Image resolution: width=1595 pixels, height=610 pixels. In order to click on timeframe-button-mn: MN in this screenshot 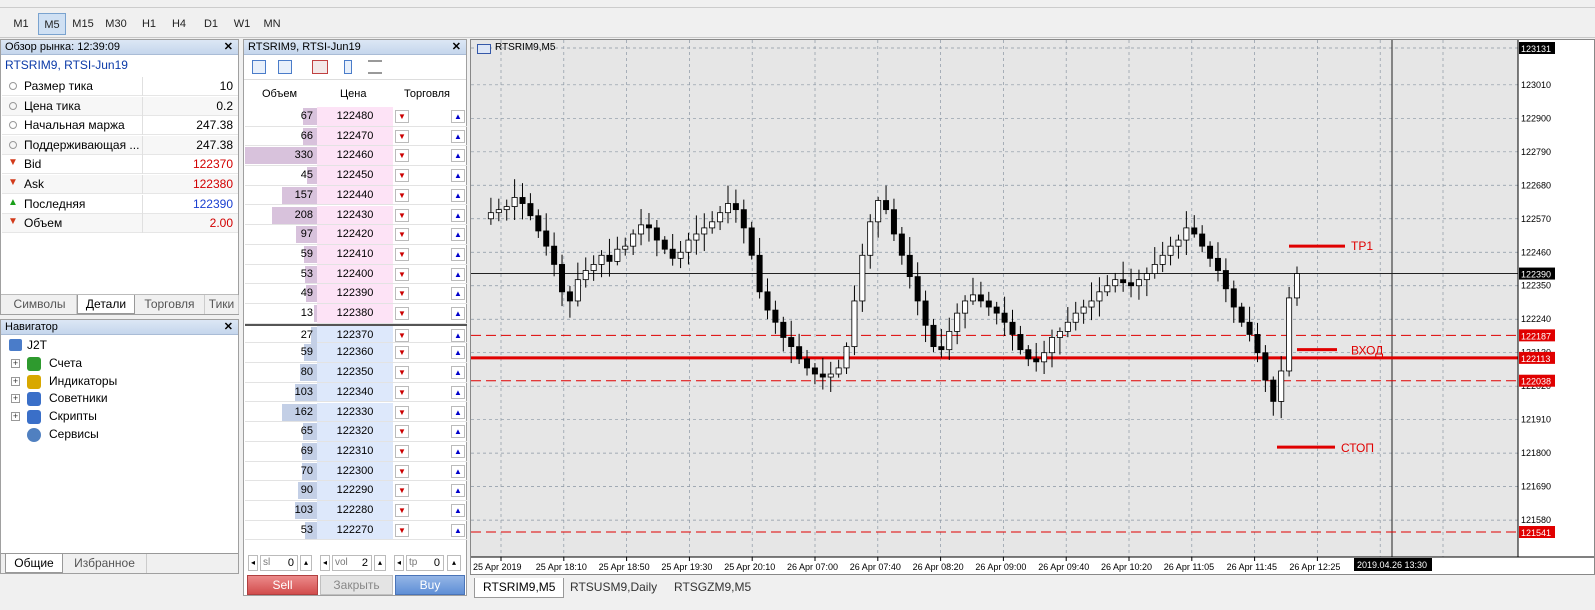, I will do `click(272, 24)`.